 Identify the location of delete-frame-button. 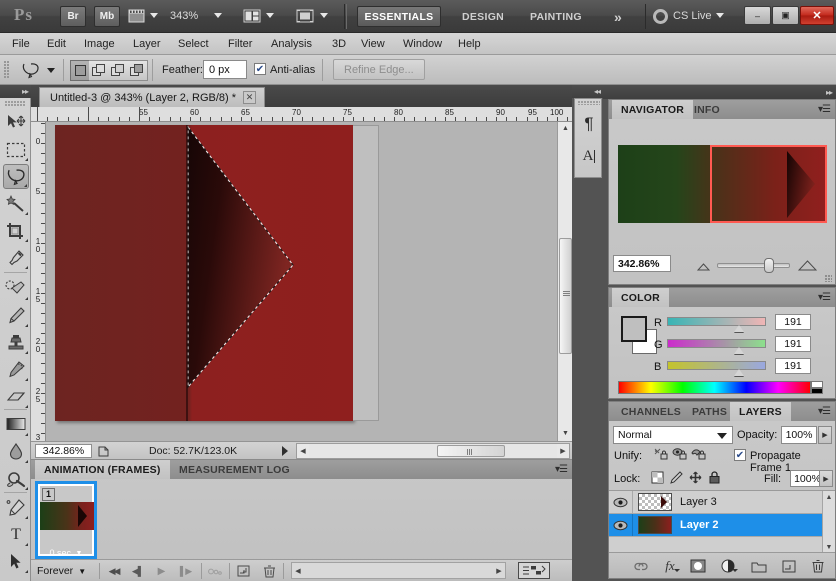
(269, 571).